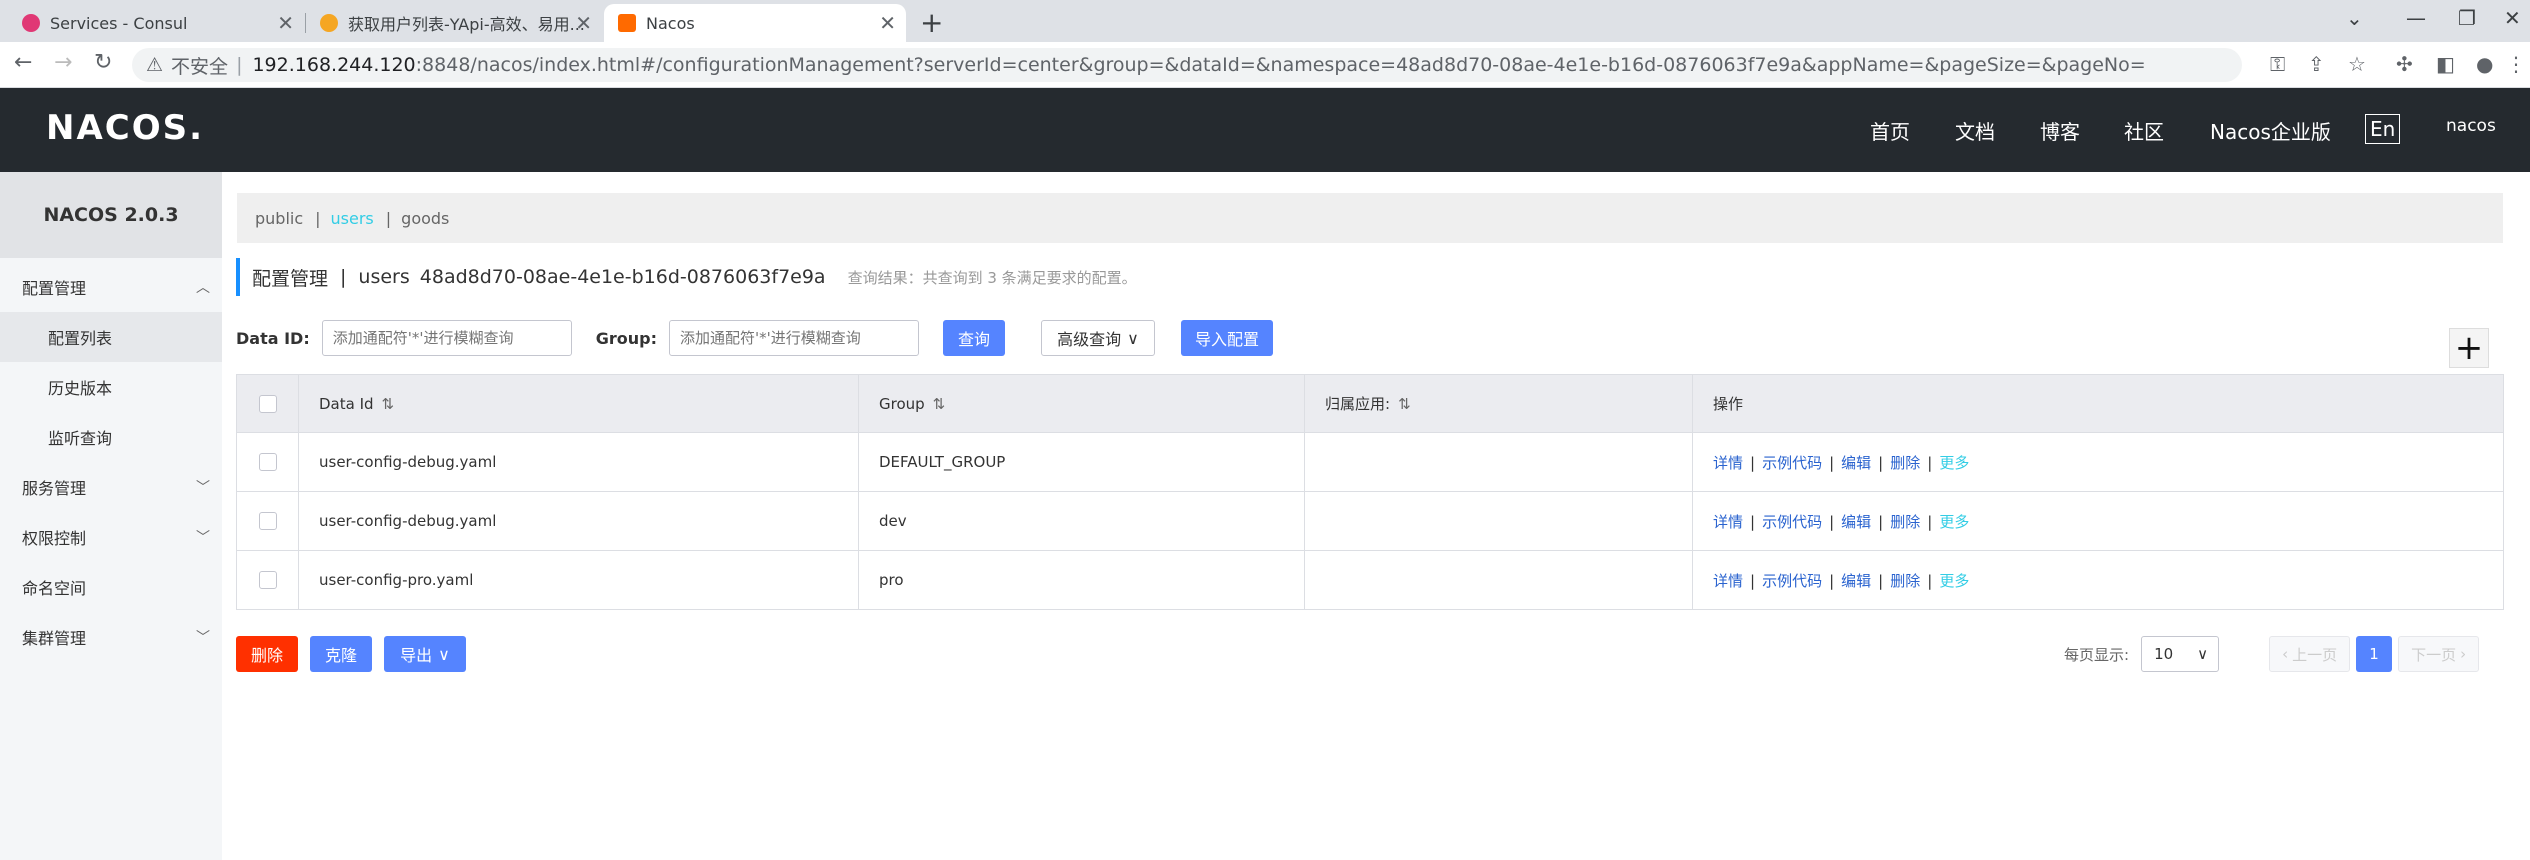  I want to click on nav-blog: 博客, so click(2060, 130).